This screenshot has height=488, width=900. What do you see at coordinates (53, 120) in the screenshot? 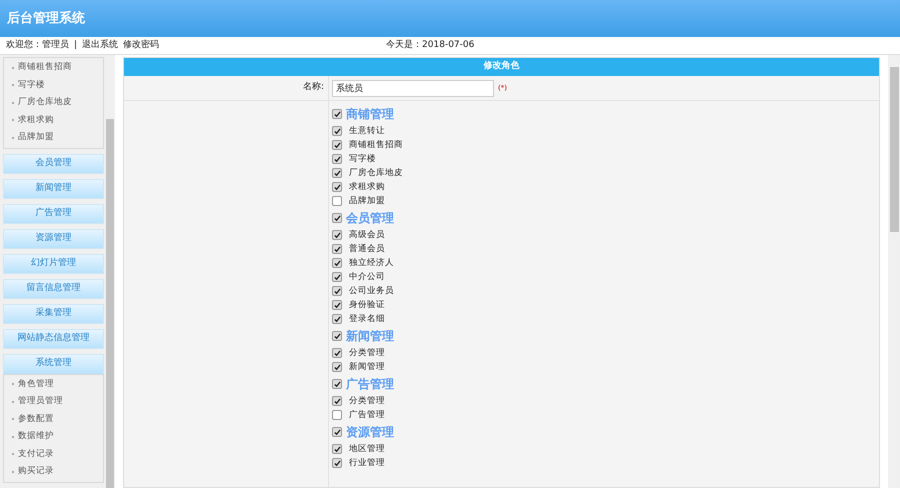
I see `sidebar-item: 求租求购` at bounding box center [53, 120].